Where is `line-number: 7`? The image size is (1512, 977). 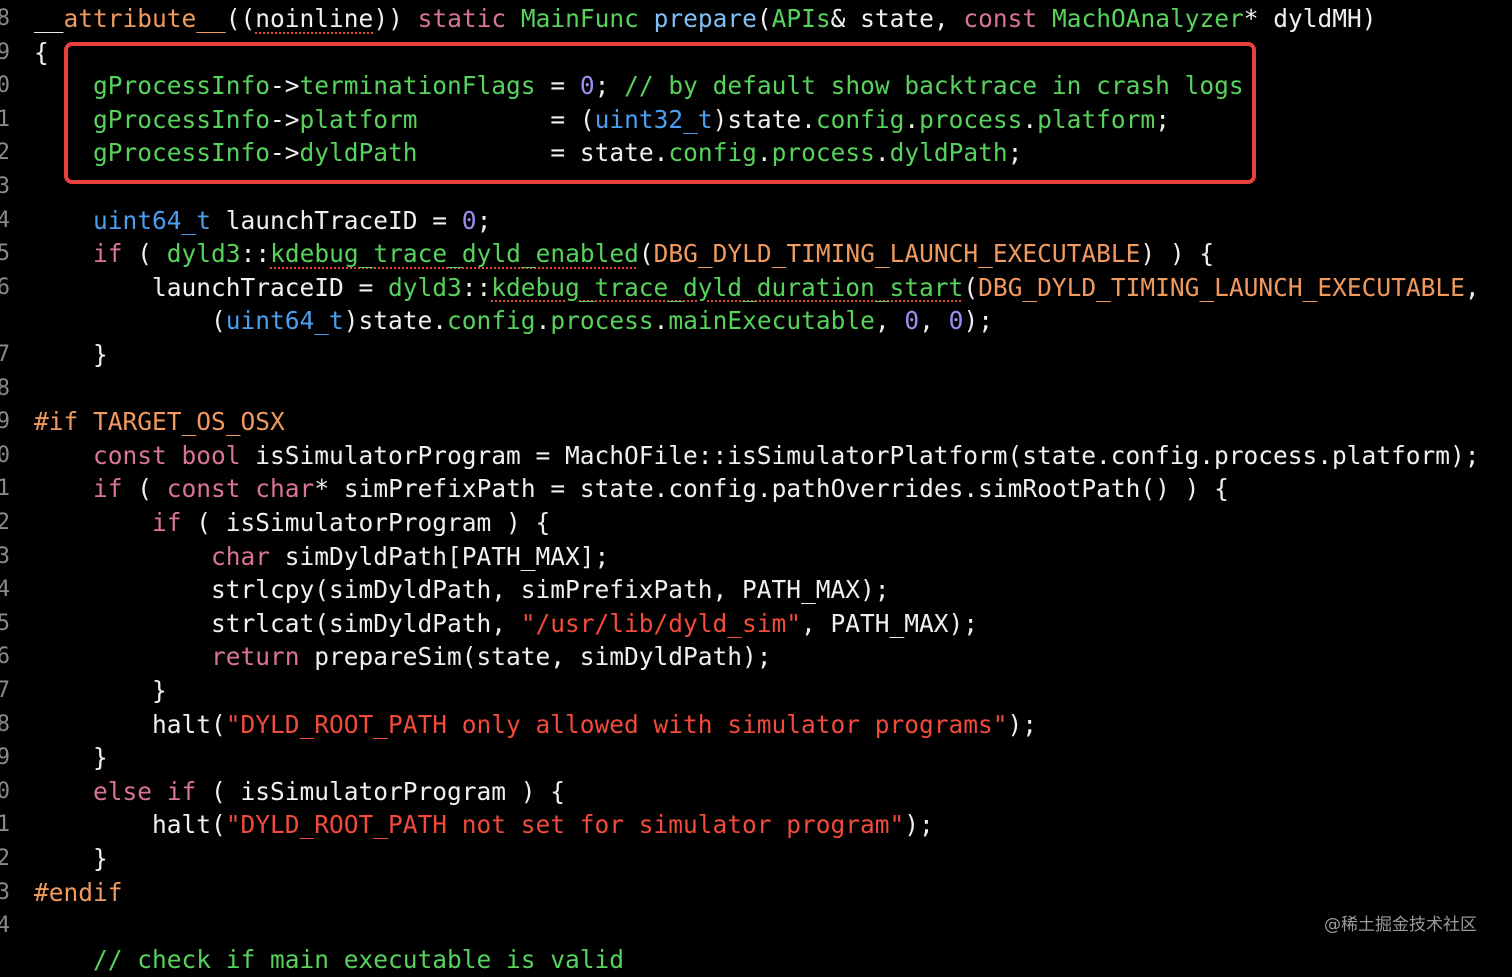
line-number: 7 is located at coordinates (5, 354).